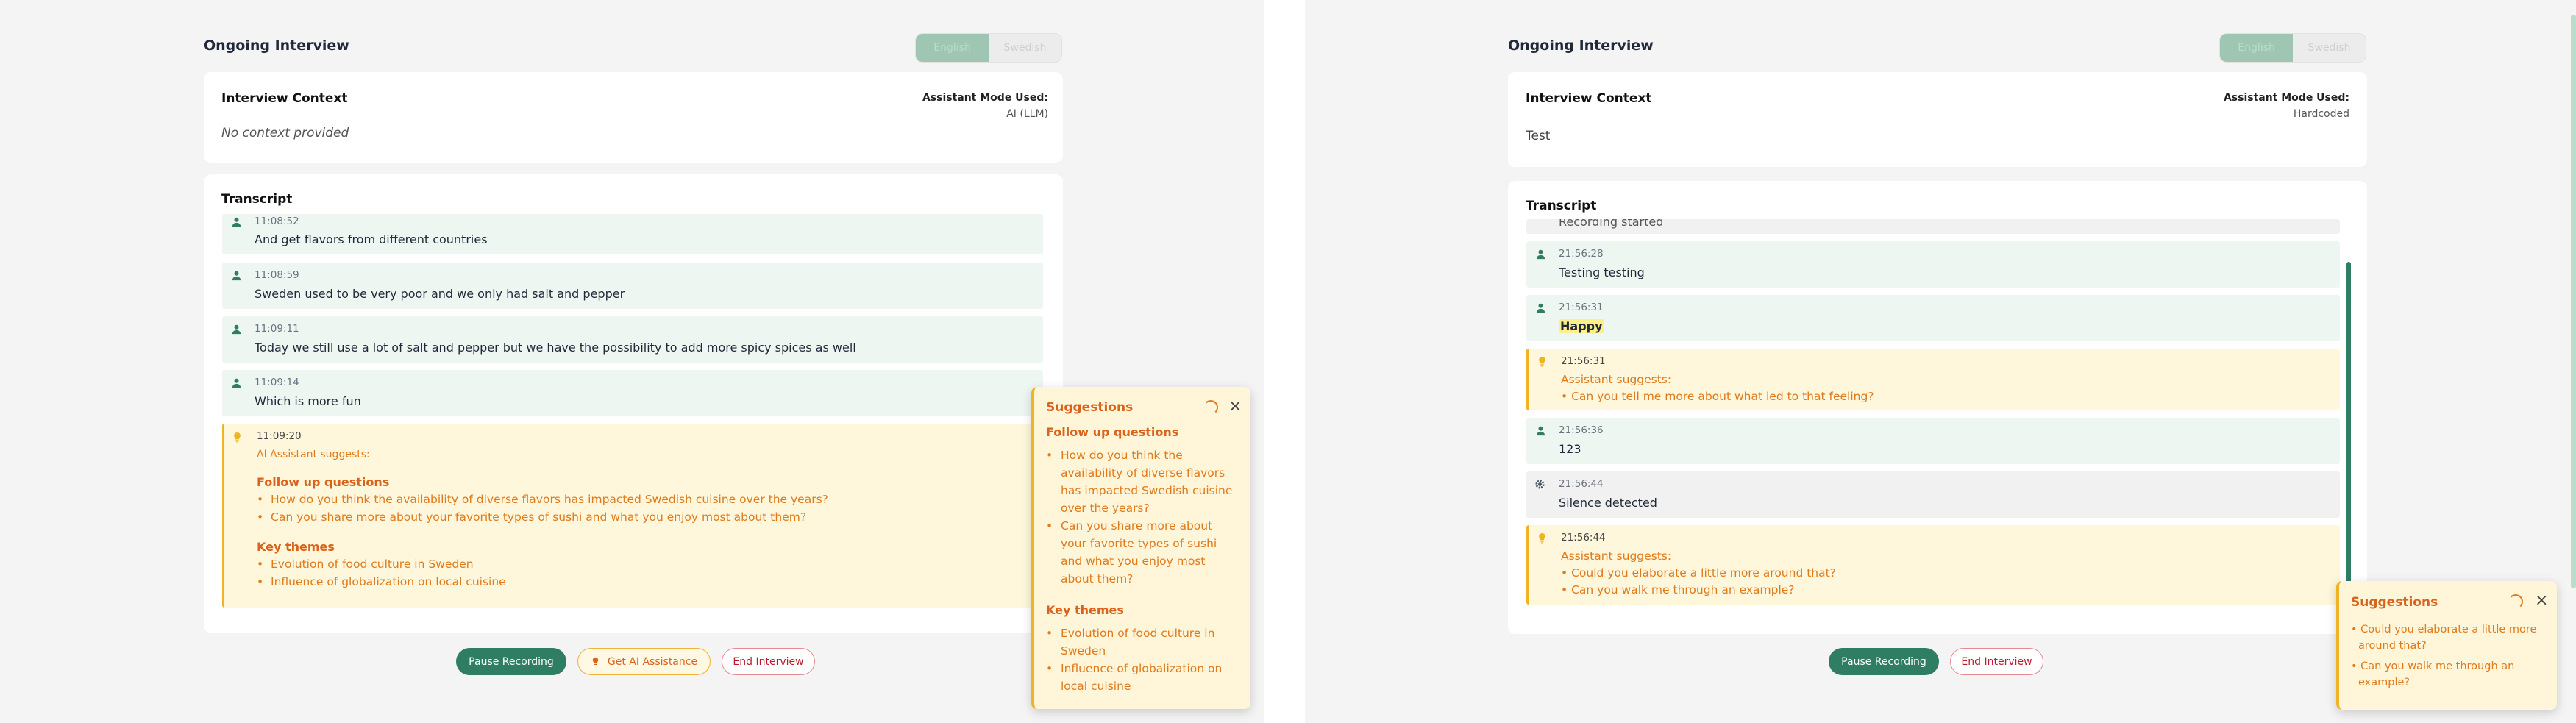  Describe the element at coordinates (1096, 686) in the screenshot. I see `popup-line: local cuisine` at that location.